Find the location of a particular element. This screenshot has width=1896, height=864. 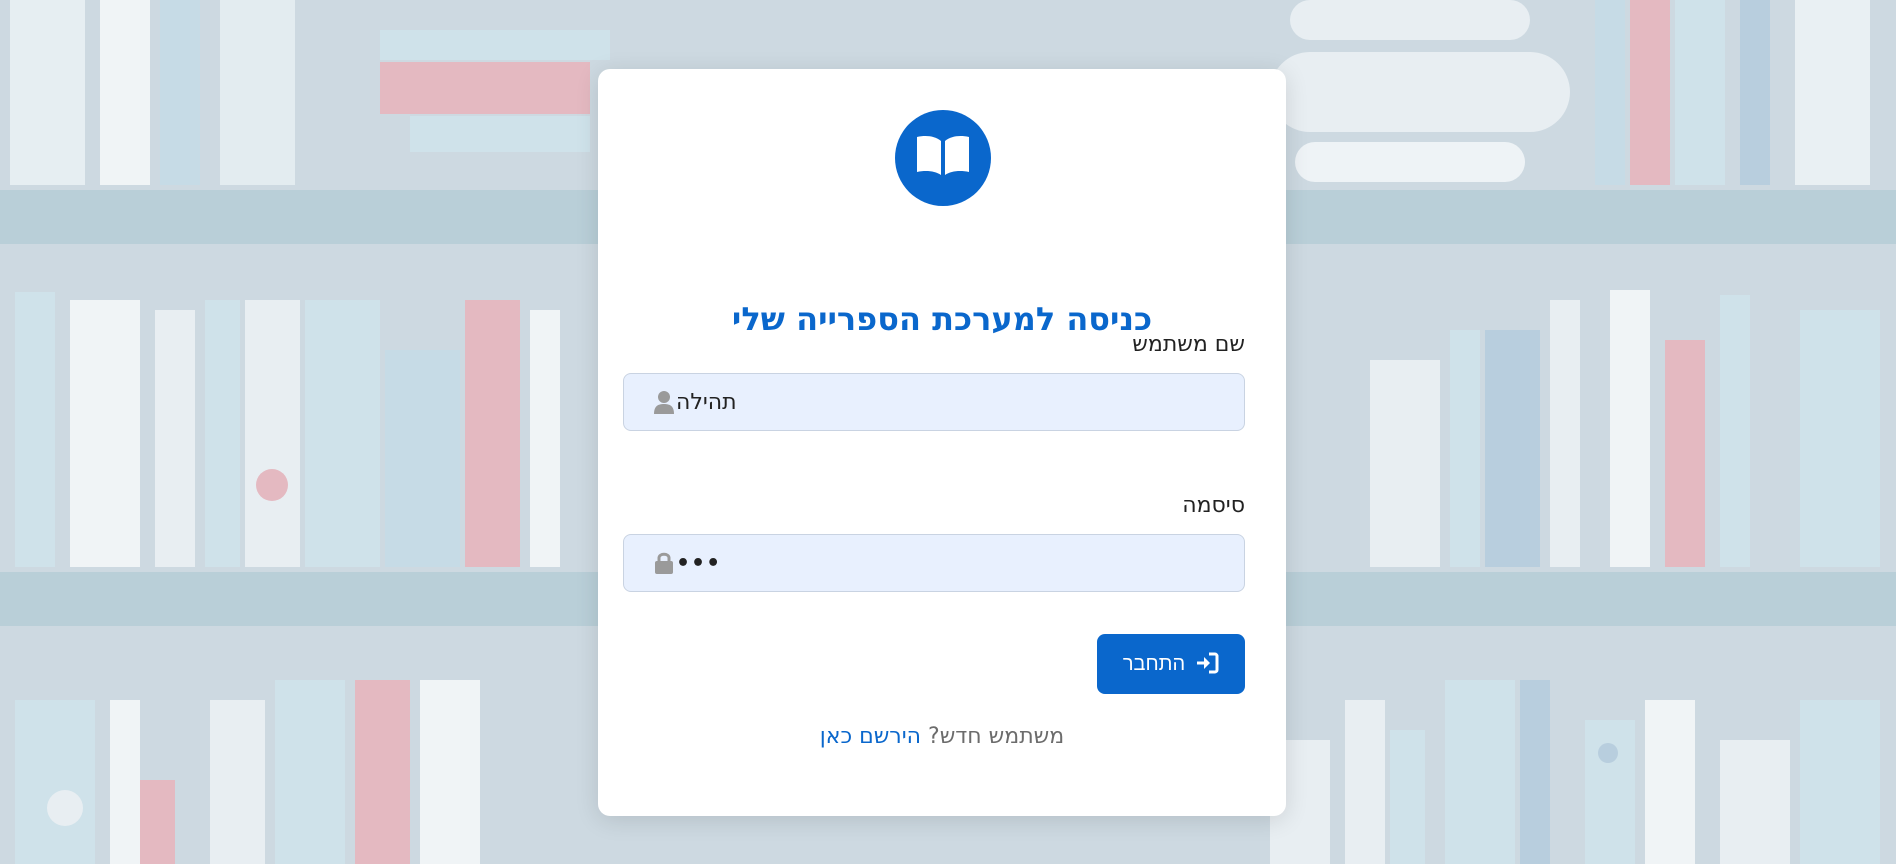

username-field: תהילה is located at coordinates (934, 402).